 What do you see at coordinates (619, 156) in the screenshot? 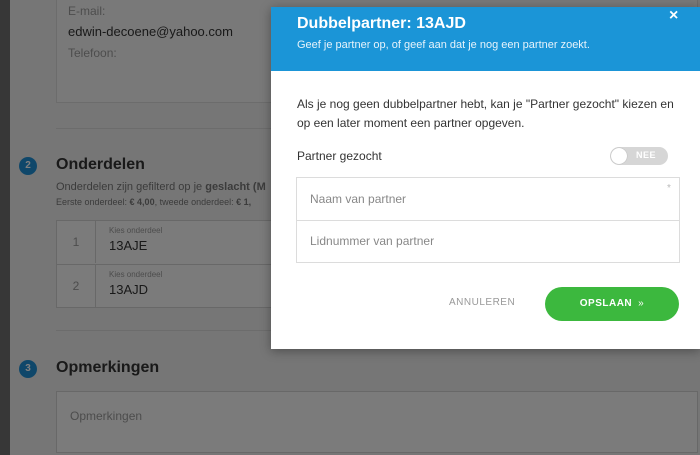
I see `toggle-knob` at bounding box center [619, 156].